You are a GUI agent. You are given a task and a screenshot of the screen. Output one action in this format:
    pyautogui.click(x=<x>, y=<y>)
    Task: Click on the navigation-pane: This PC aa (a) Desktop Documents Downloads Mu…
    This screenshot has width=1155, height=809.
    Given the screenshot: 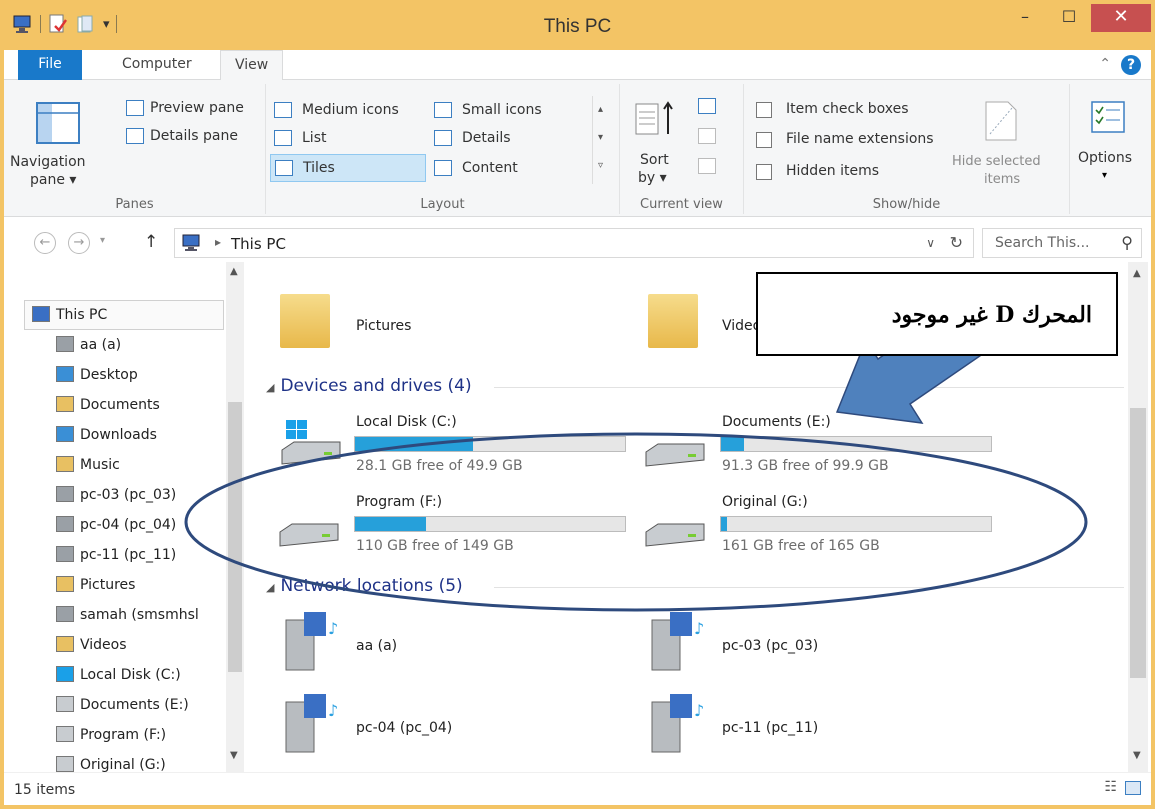 What is the action you would take?
    pyautogui.click(x=125, y=517)
    